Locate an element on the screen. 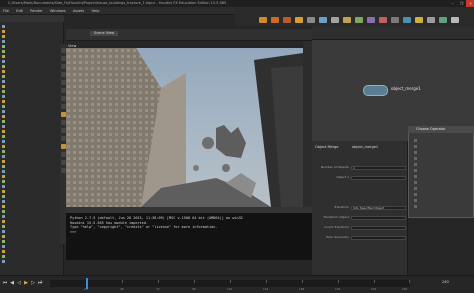  menu-edit: Edit is located at coordinates (19, 11).